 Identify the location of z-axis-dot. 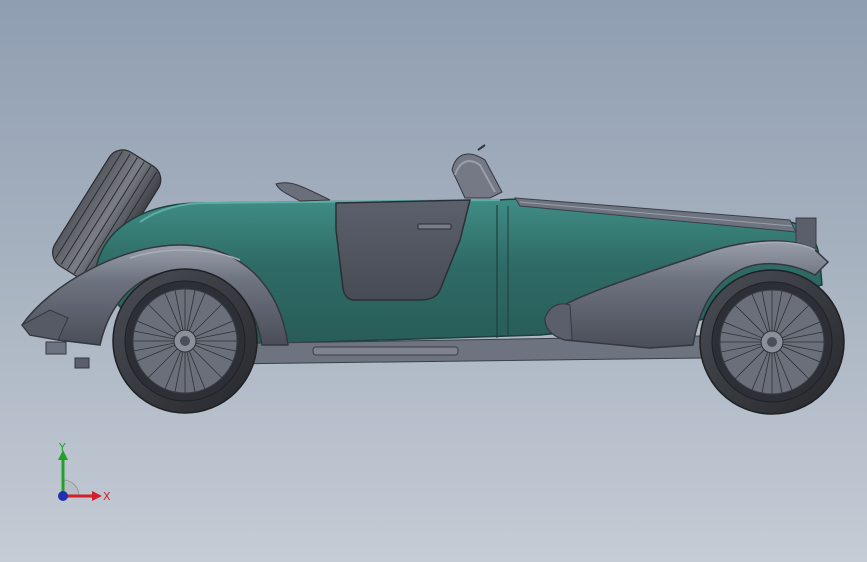
(63, 496).